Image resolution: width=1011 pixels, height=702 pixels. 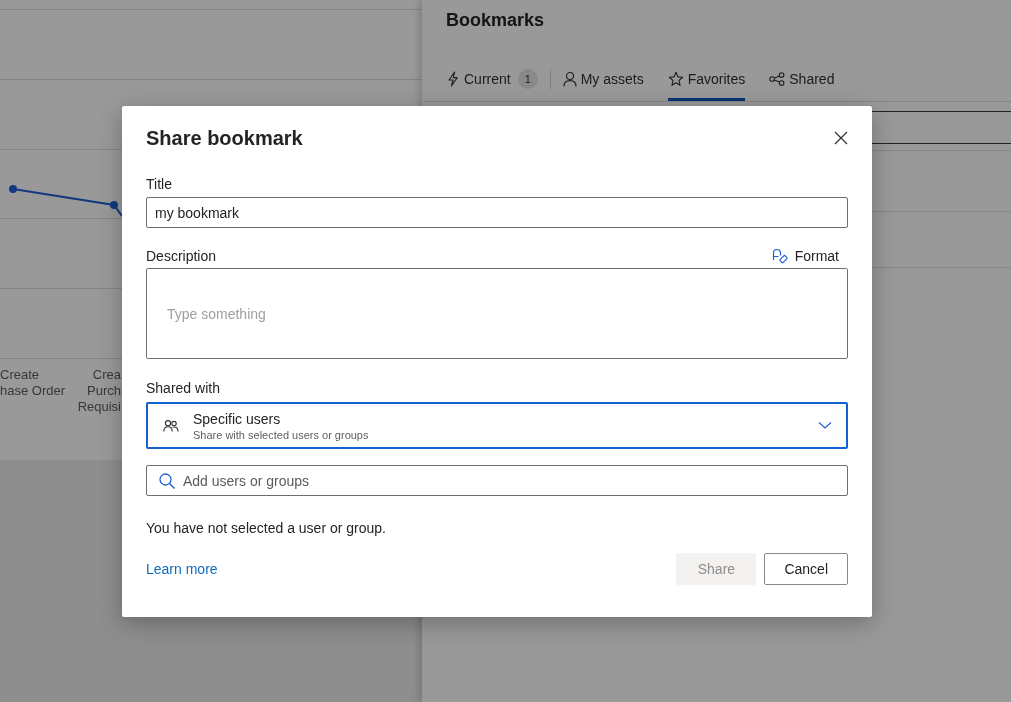 I want to click on status-message: You have not selected a user or group., so click(x=266, y=528).